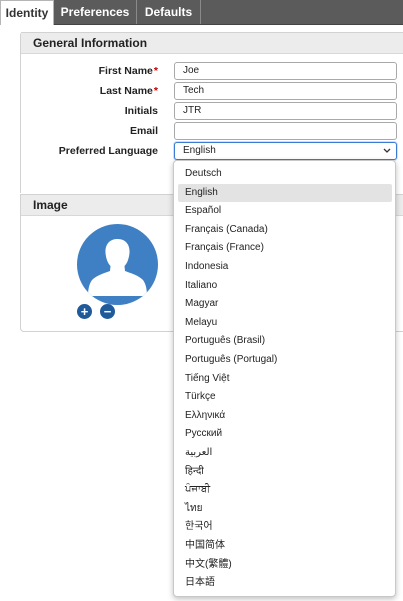 The width and height of the screenshot is (403, 601). I want to click on initials-label: Initials, so click(141, 111).